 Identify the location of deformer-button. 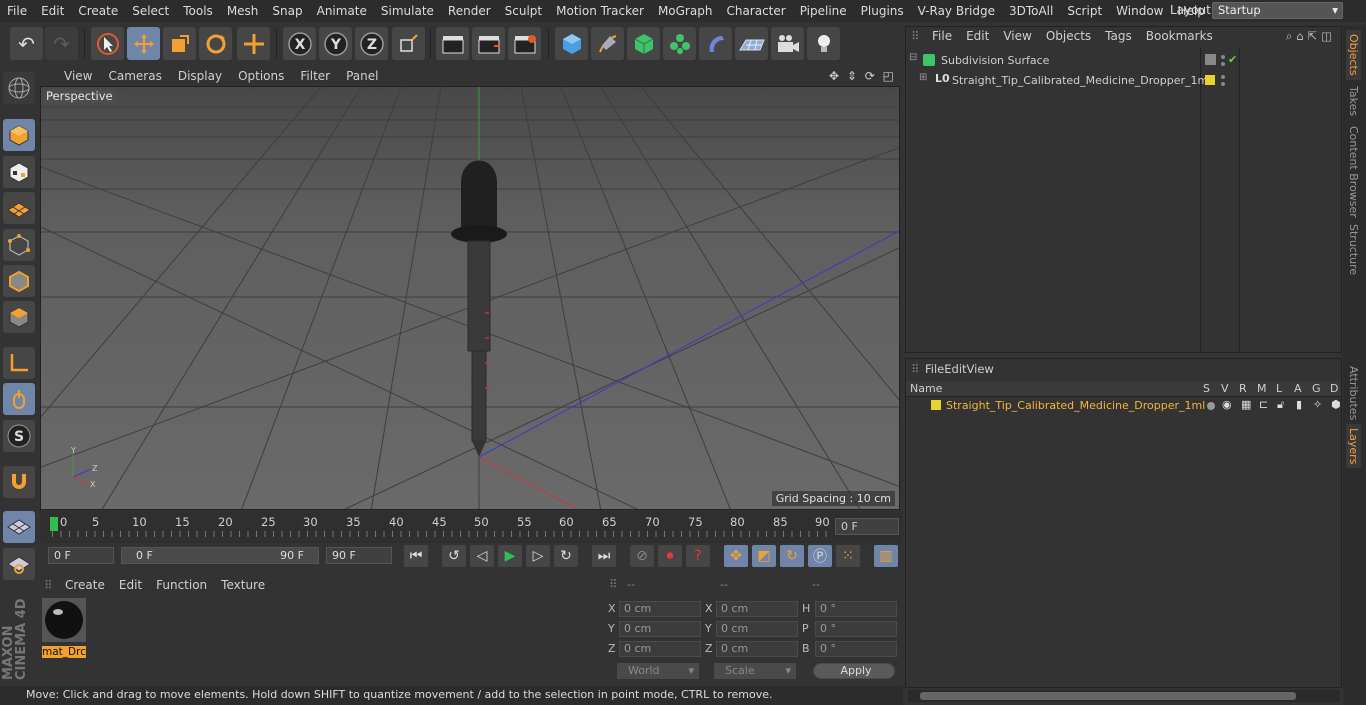
(715, 43).